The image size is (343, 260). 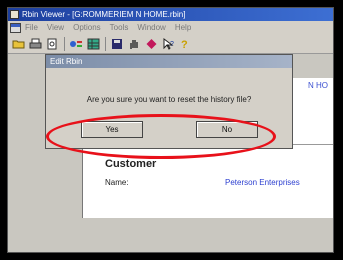 I want to click on search-replace-icon, so click(x=76, y=44).